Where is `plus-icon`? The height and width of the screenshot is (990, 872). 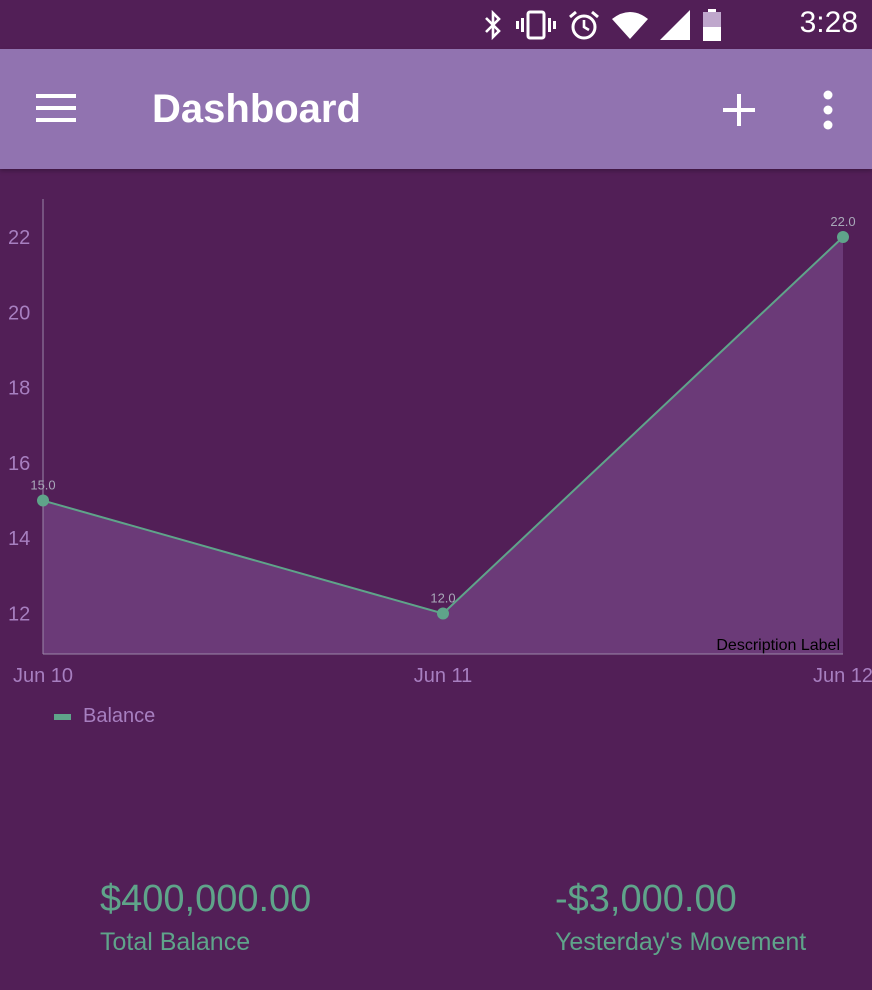
plus-icon is located at coordinates (739, 110).